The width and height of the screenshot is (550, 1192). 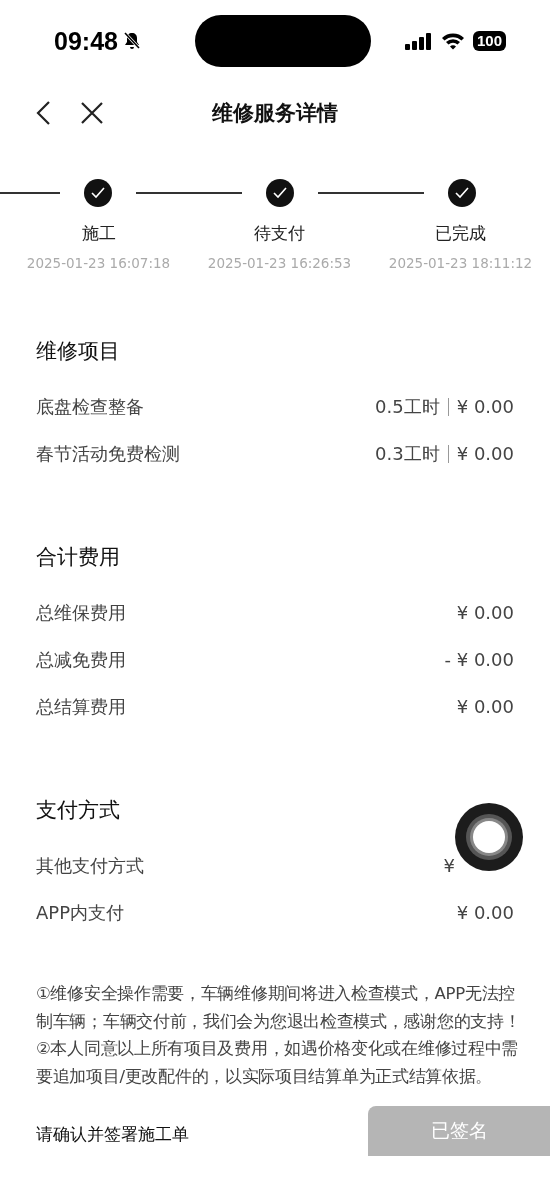 I want to click on item-label: APP内支付, so click(x=80, y=912).